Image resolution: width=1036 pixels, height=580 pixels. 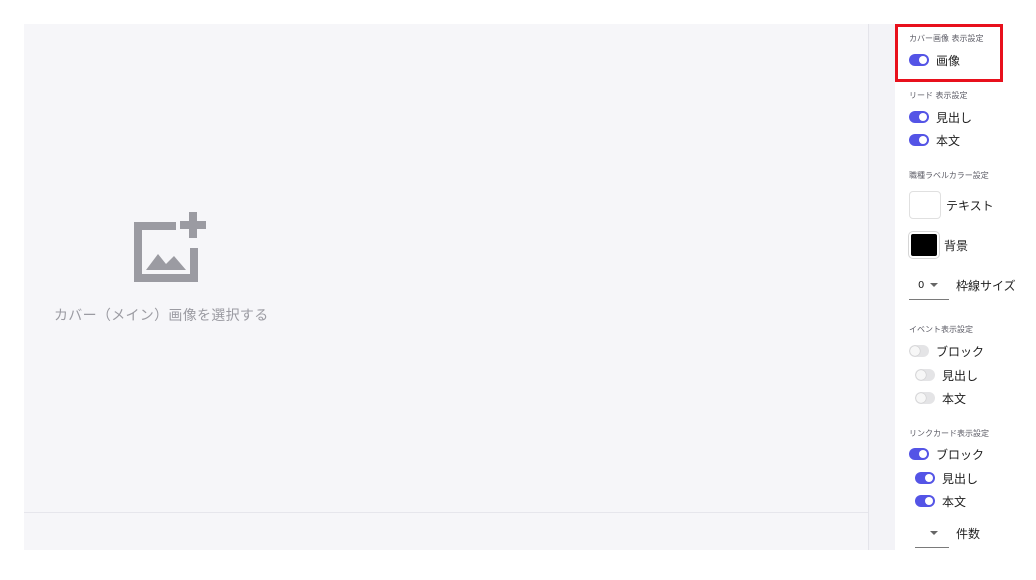 I want to click on event-heading-toggle-row: 見出し, so click(x=946, y=375).